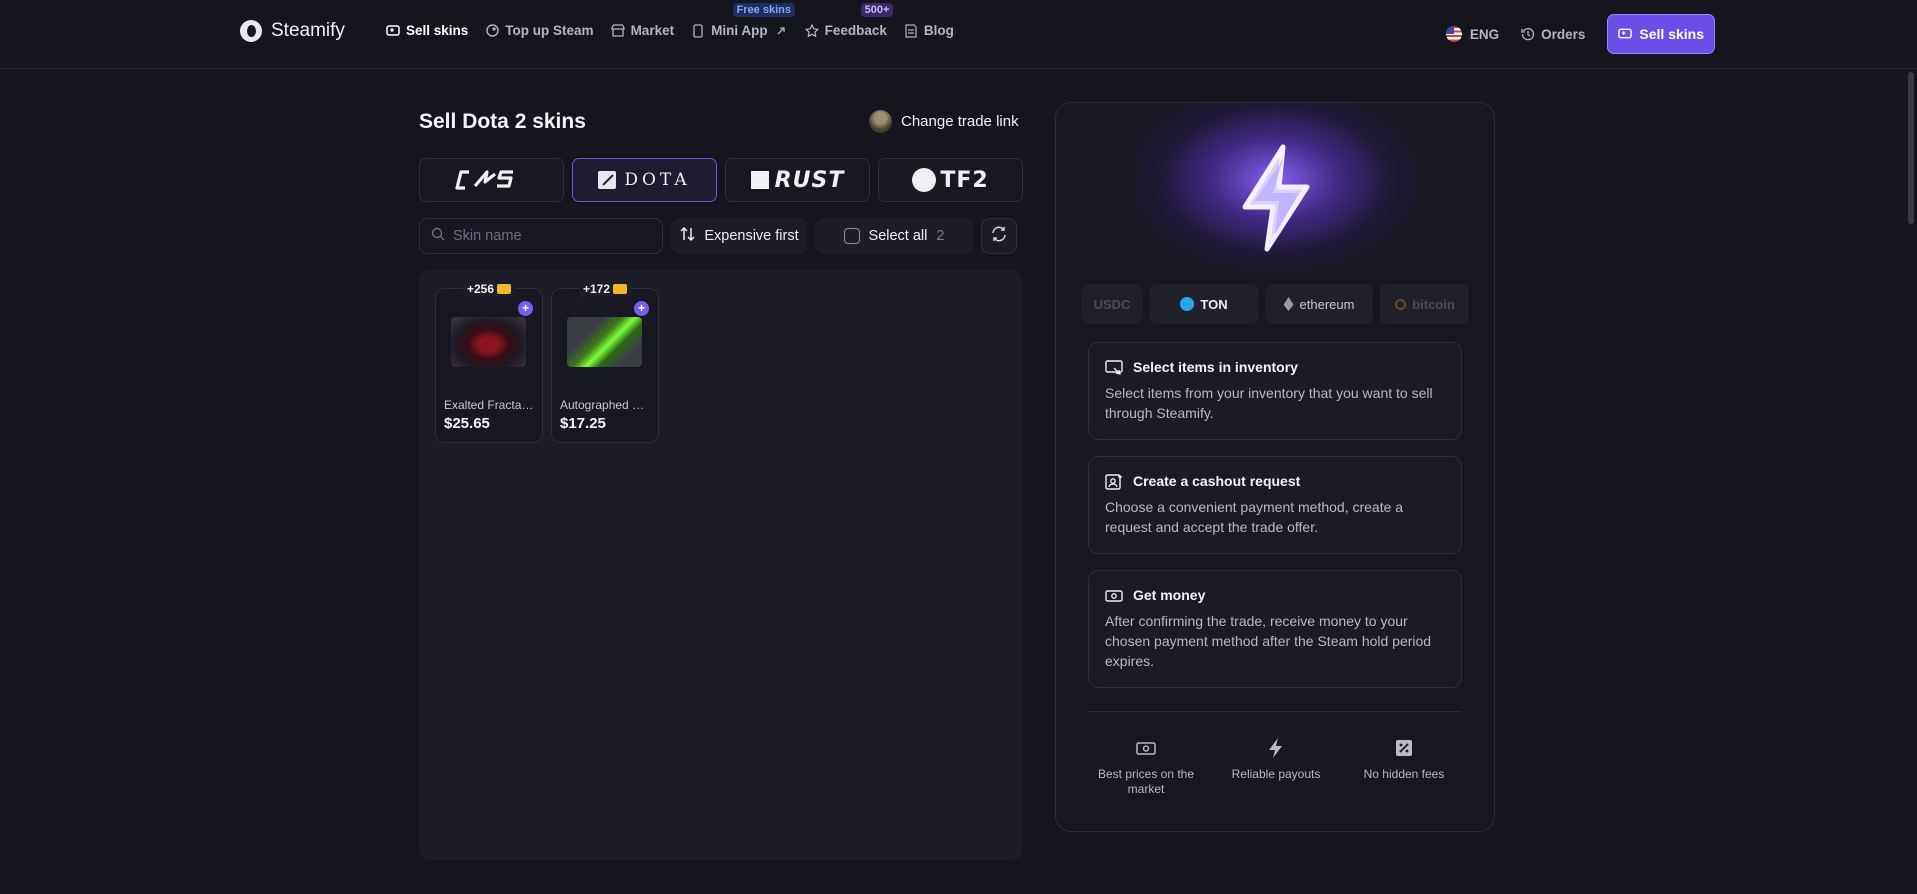  What do you see at coordinates (851, 236) in the screenshot?
I see `select-all-checkbox` at bounding box center [851, 236].